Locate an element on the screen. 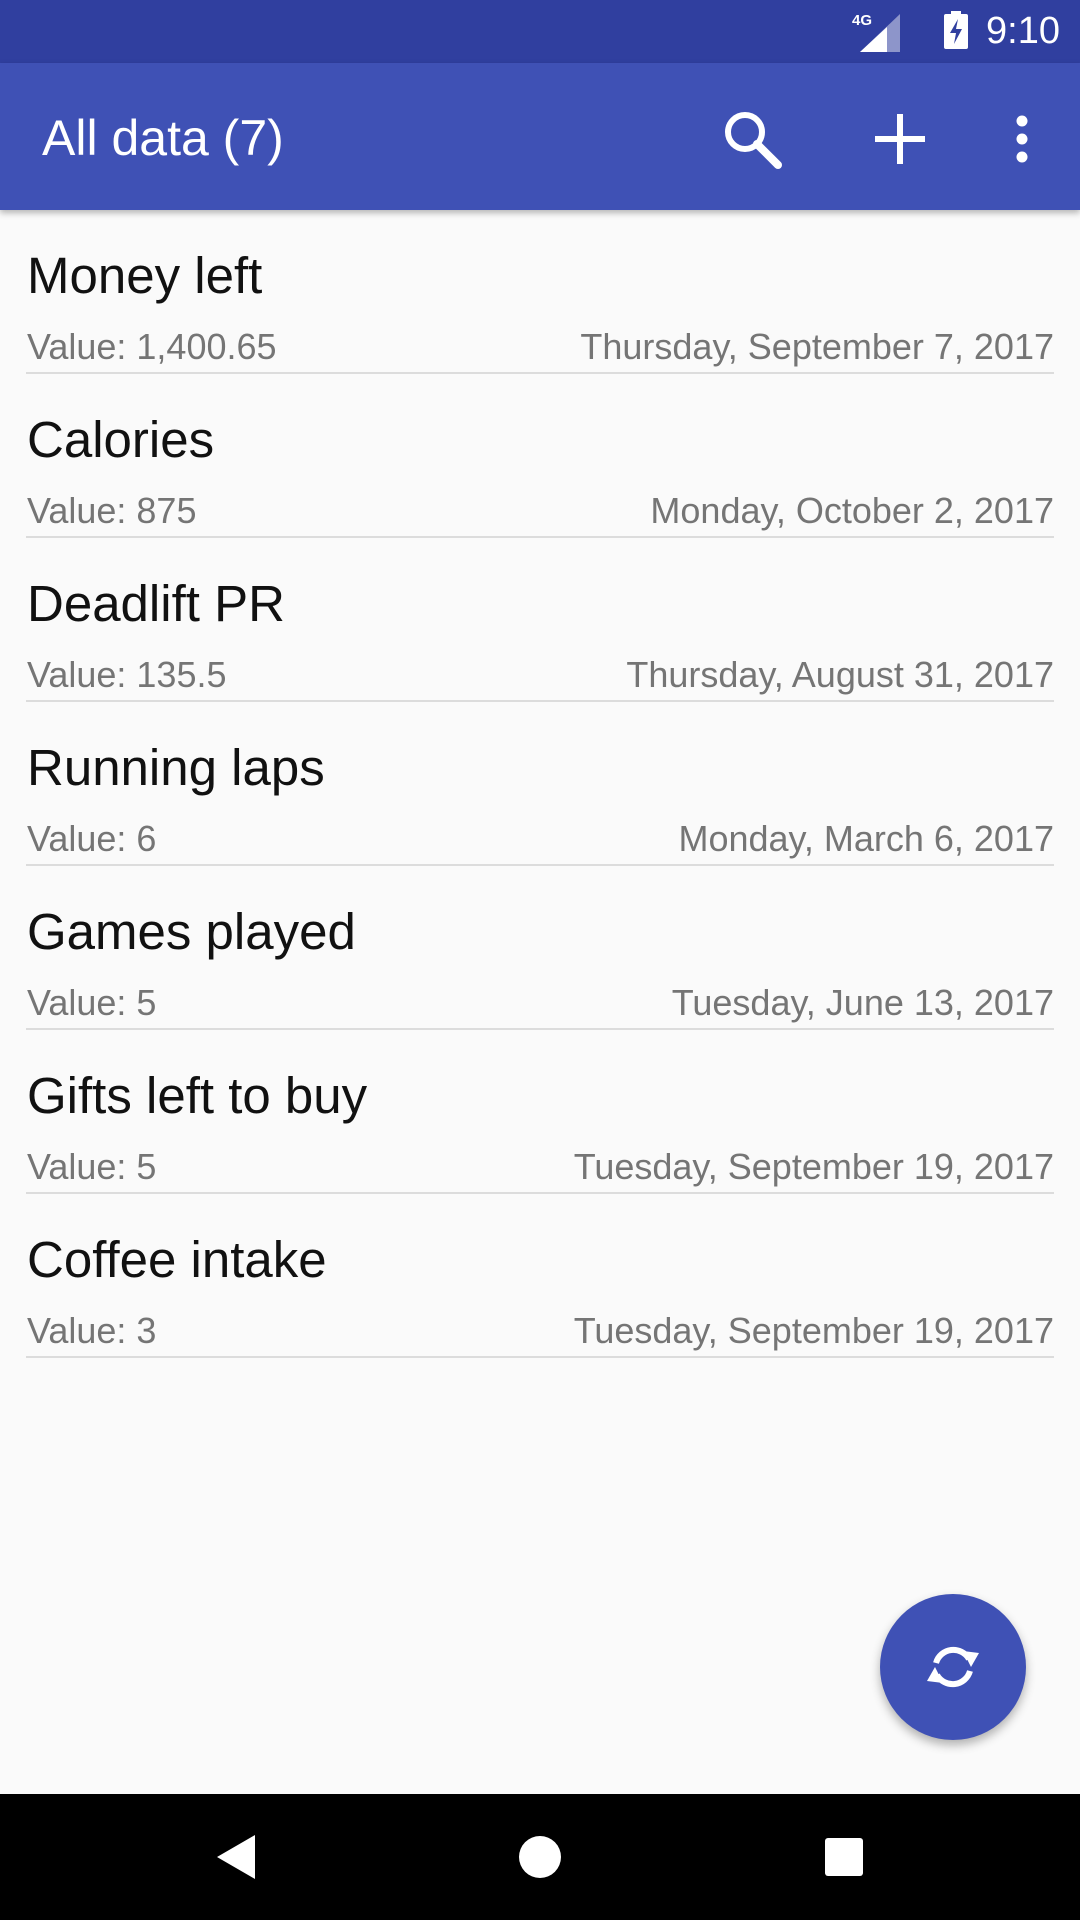  item-name: Money left is located at coordinates (145, 275).